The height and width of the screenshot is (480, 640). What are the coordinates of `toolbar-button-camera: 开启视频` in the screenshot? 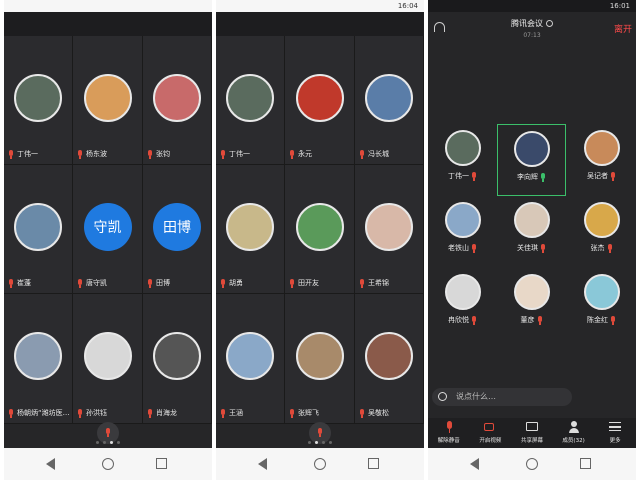 It's located at (491, 433).